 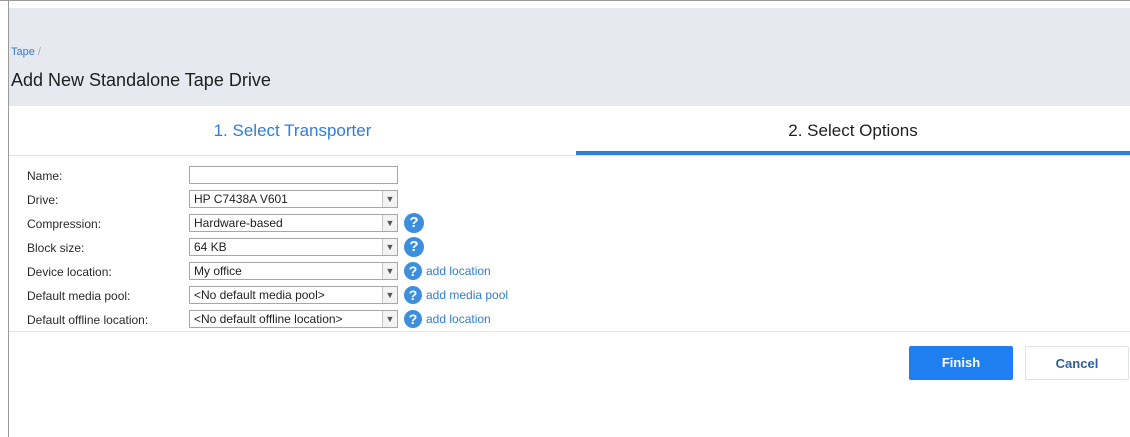 I want to click on add-offline-location-link: add location, so click(x=458, y=319).